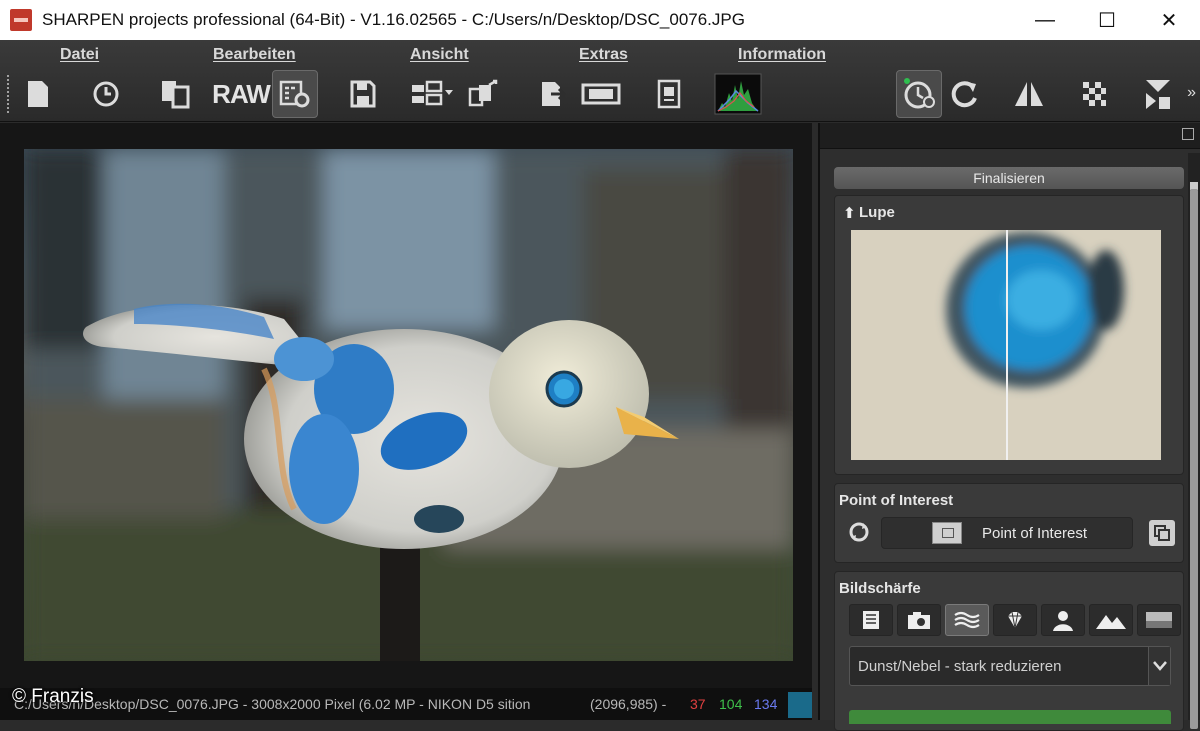  I want to click on panel-header, so click(1010, 136).